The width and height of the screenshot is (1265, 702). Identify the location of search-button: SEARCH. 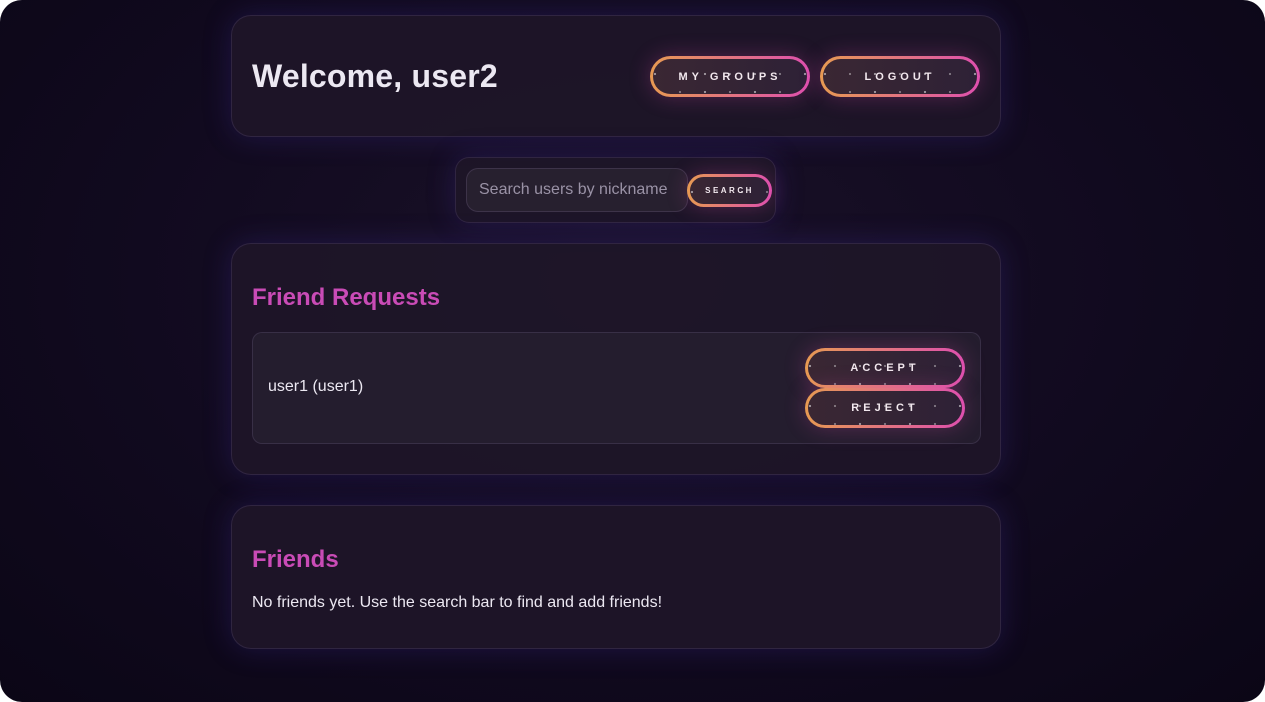
(729, 190).